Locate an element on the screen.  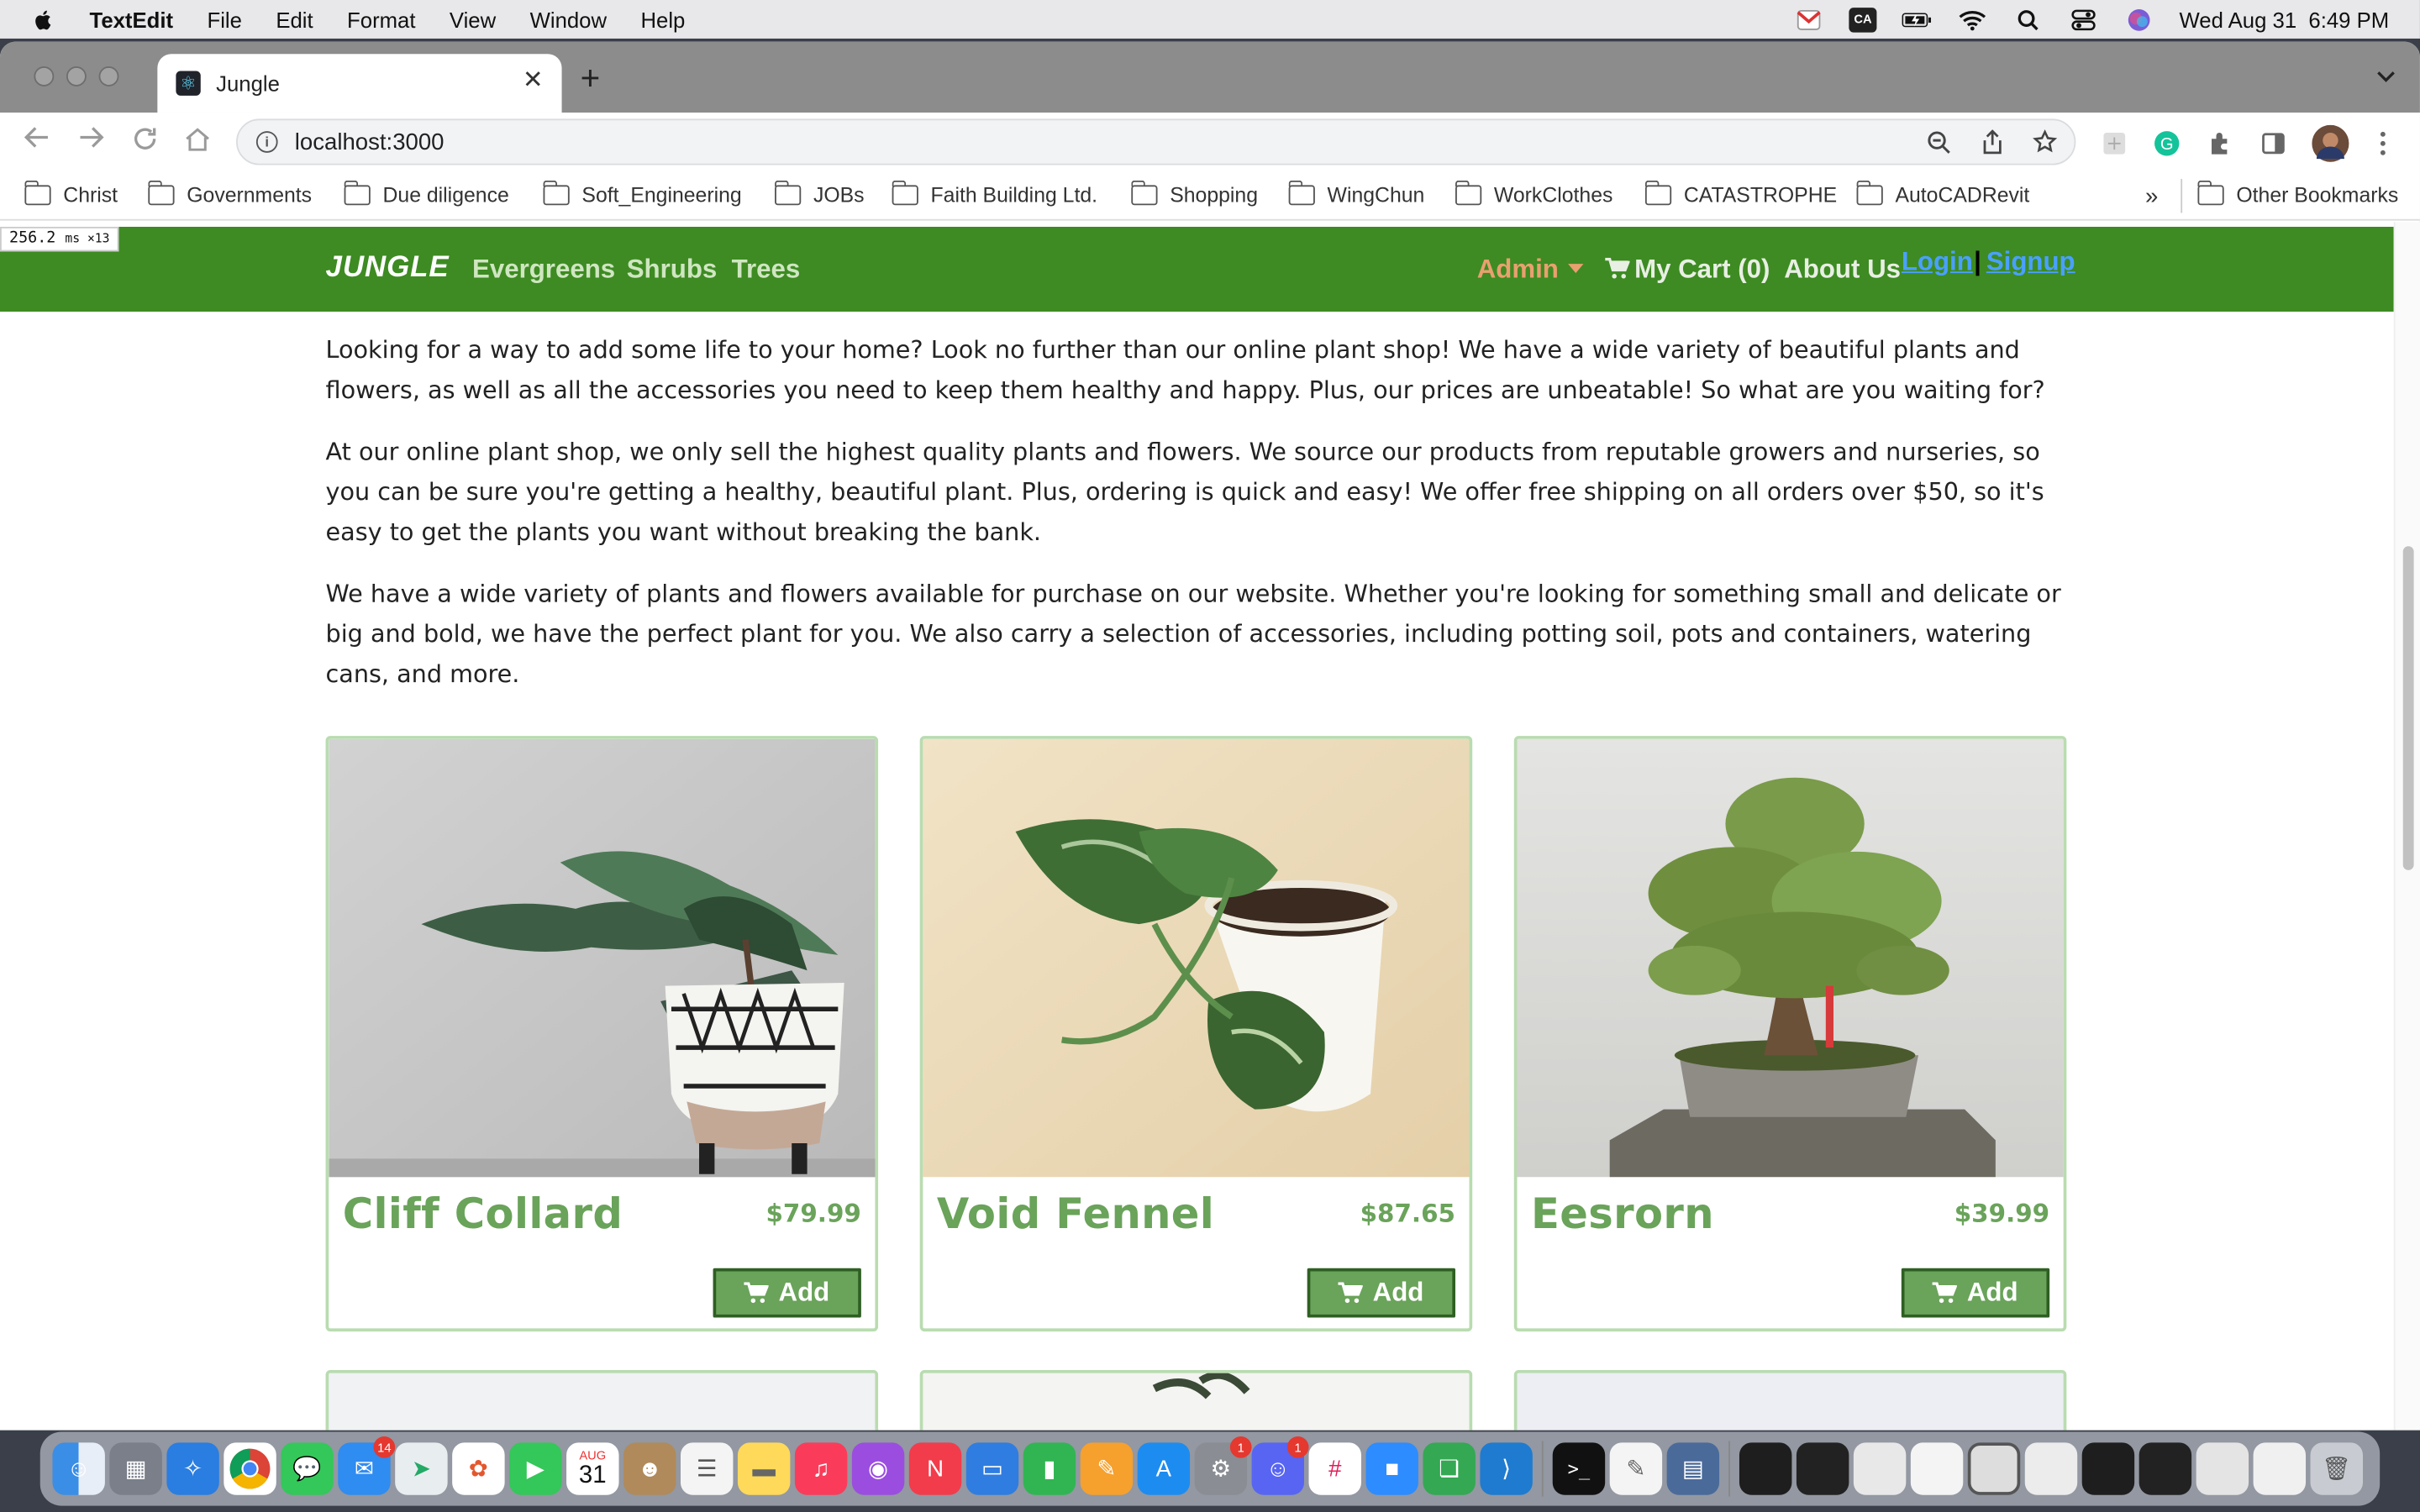
reload-icon is located at coordinates (145, 141).